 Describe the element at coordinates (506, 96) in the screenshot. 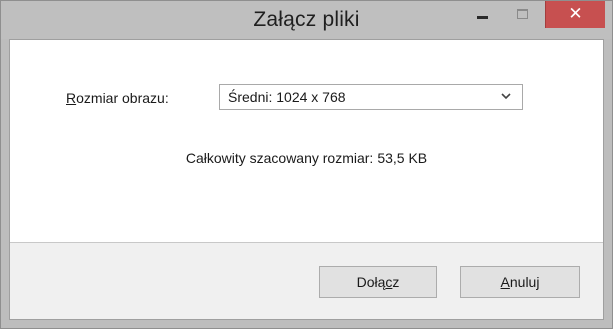

I see `chevron-down-icon` at that location.